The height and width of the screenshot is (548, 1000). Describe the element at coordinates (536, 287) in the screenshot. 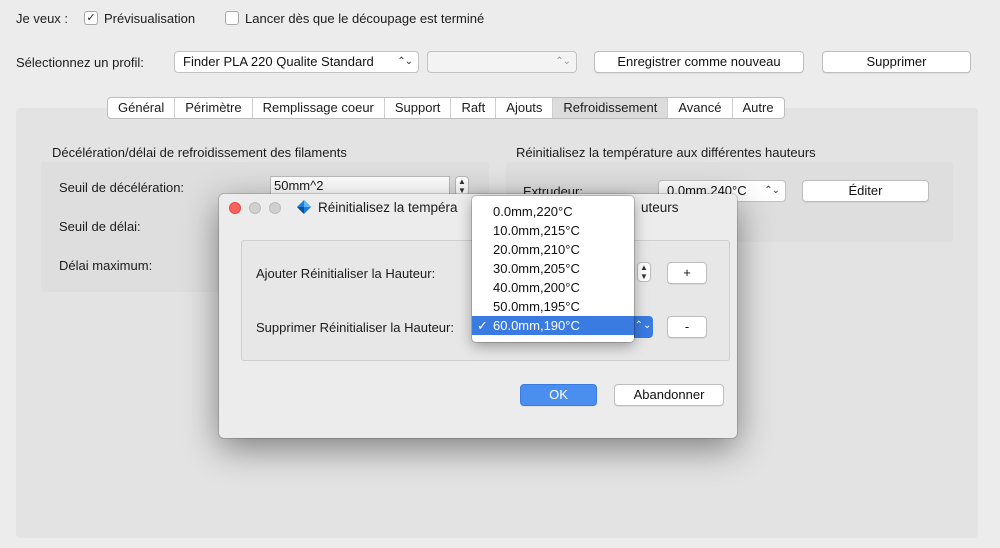

I see `dropdown-option-label: 40.0mm,200°C` at that location.